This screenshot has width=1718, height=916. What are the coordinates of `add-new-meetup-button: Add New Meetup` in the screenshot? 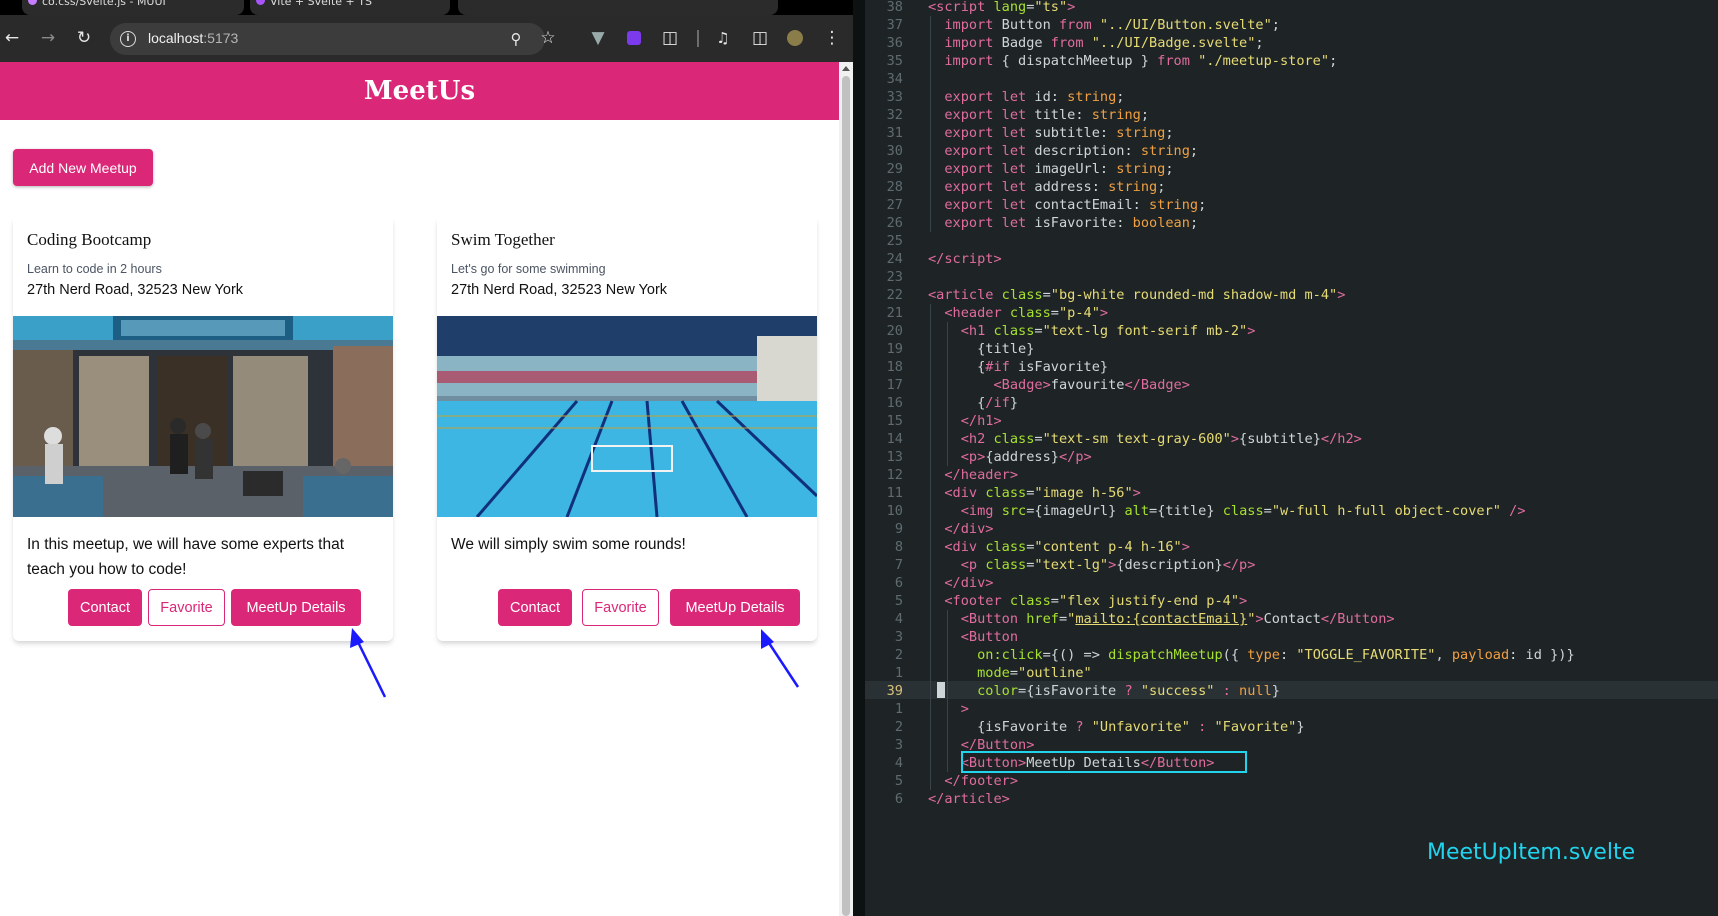 It's located at (83, 167).